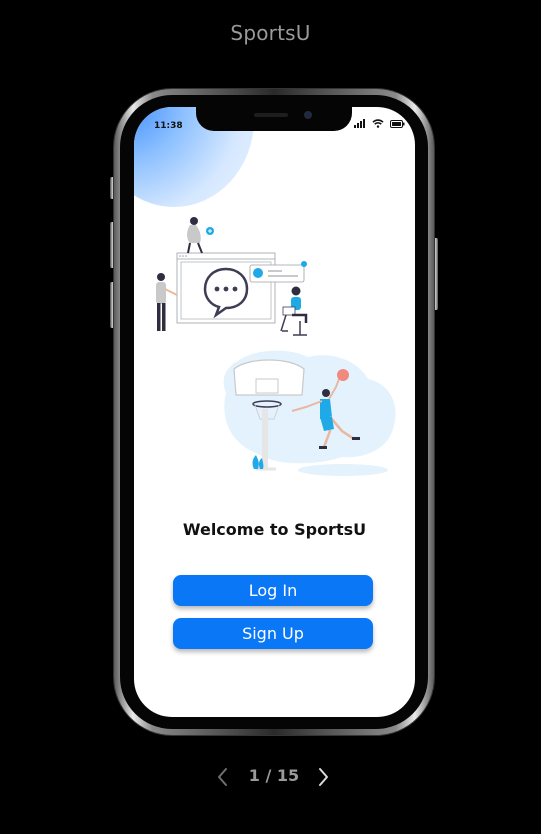 This screenshot has width=541, height=834. What do you see at coordinates (232, 276) in the screenshot?
I see `chat-illustration` at bounding box center [232, 276].